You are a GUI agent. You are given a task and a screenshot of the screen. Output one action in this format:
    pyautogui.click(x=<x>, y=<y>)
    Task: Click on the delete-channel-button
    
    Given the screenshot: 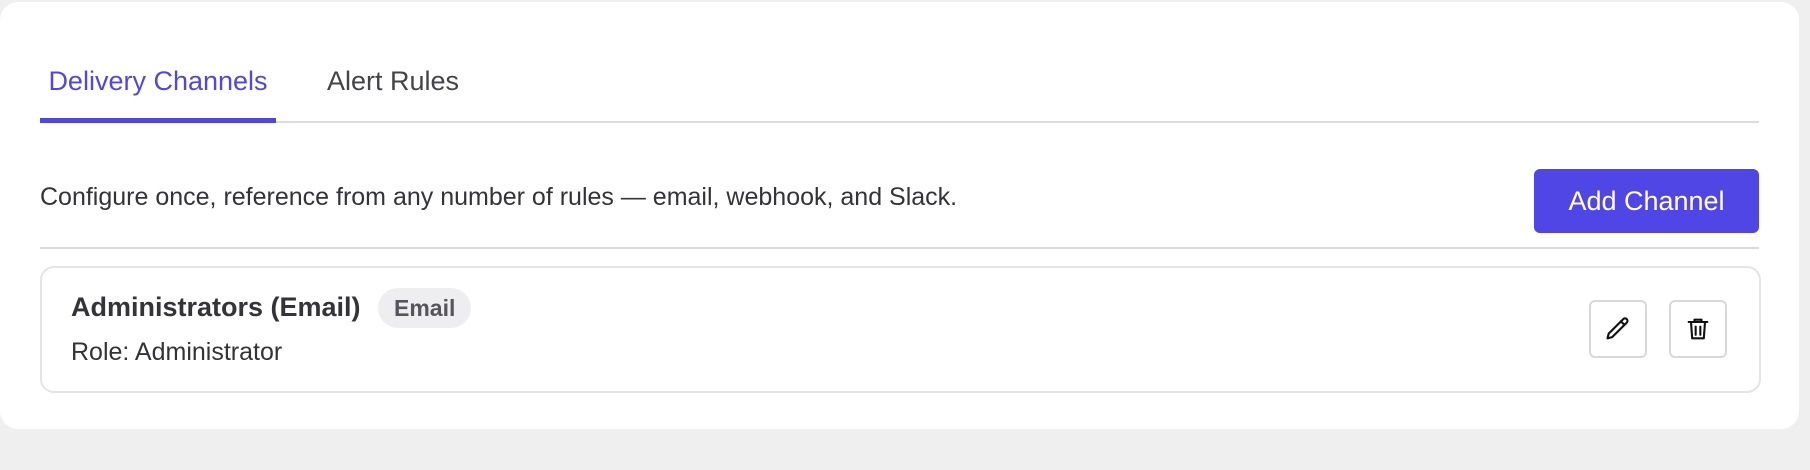 What is the action you would take?
    pyautogui.click(x=1698, y=329)
    